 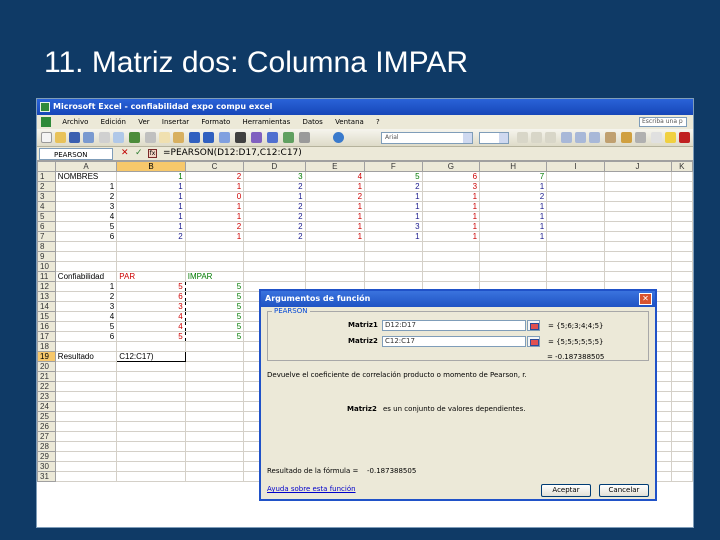 I want to click on zoom-icon, so click(x=304, y=137).